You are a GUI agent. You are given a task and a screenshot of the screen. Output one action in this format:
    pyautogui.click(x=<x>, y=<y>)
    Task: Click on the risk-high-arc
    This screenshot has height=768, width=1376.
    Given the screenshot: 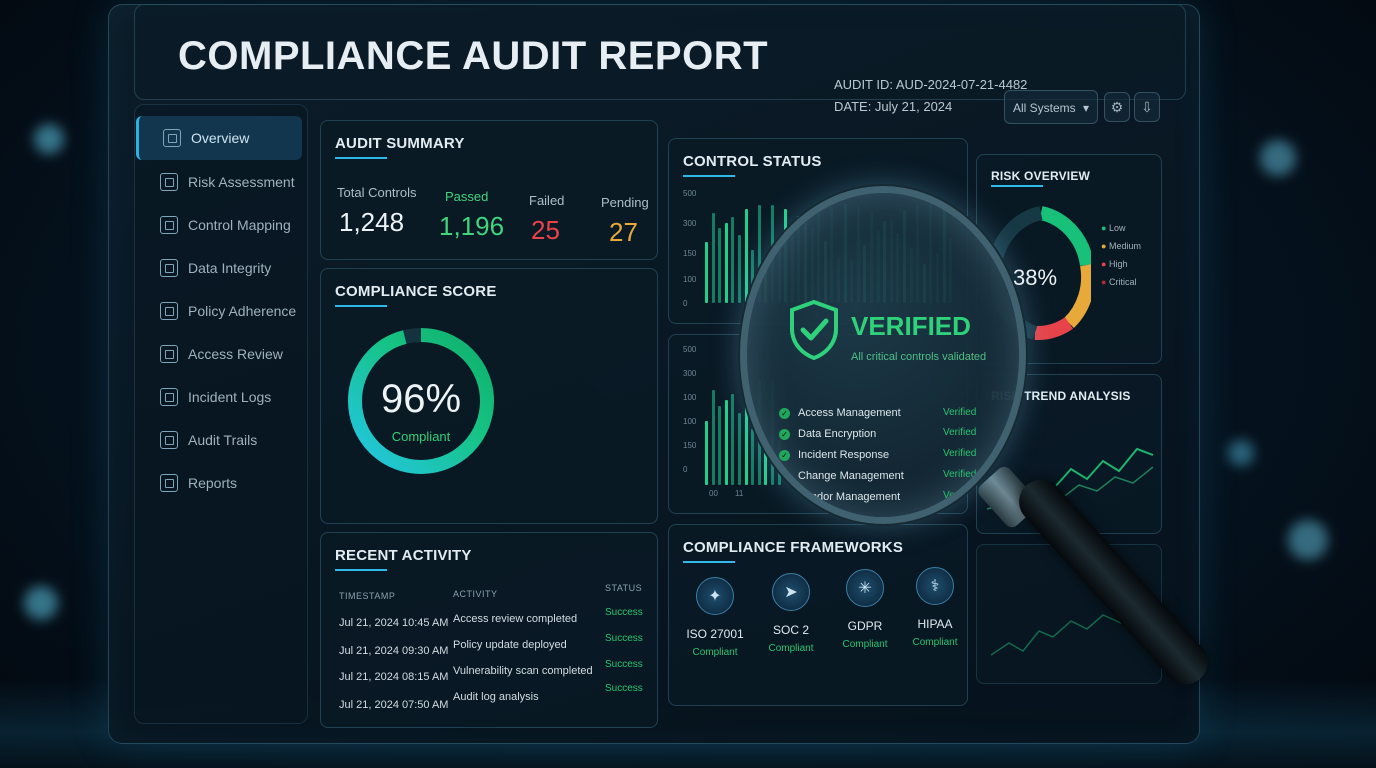 What is the action you would take?
    pyautogui.click(x=1053, y=329)
    